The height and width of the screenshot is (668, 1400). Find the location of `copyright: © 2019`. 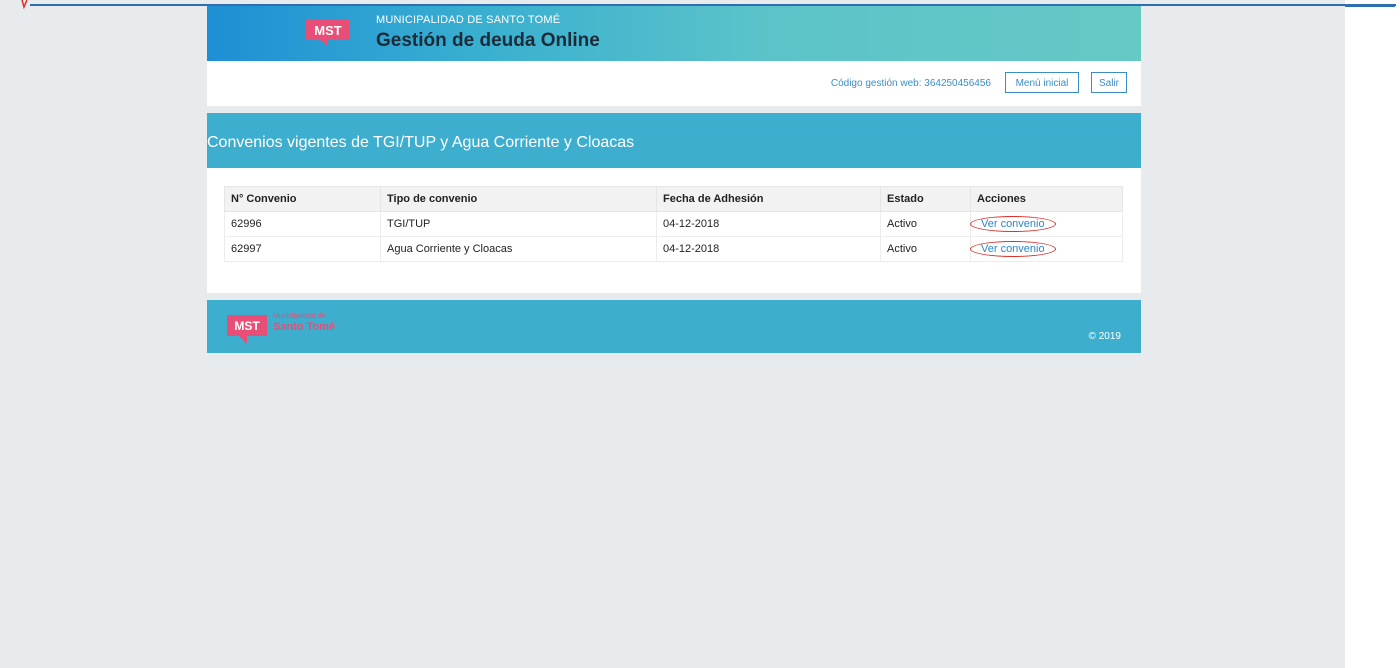

copyright: © 2019 is located at coordinates (1104, 336).